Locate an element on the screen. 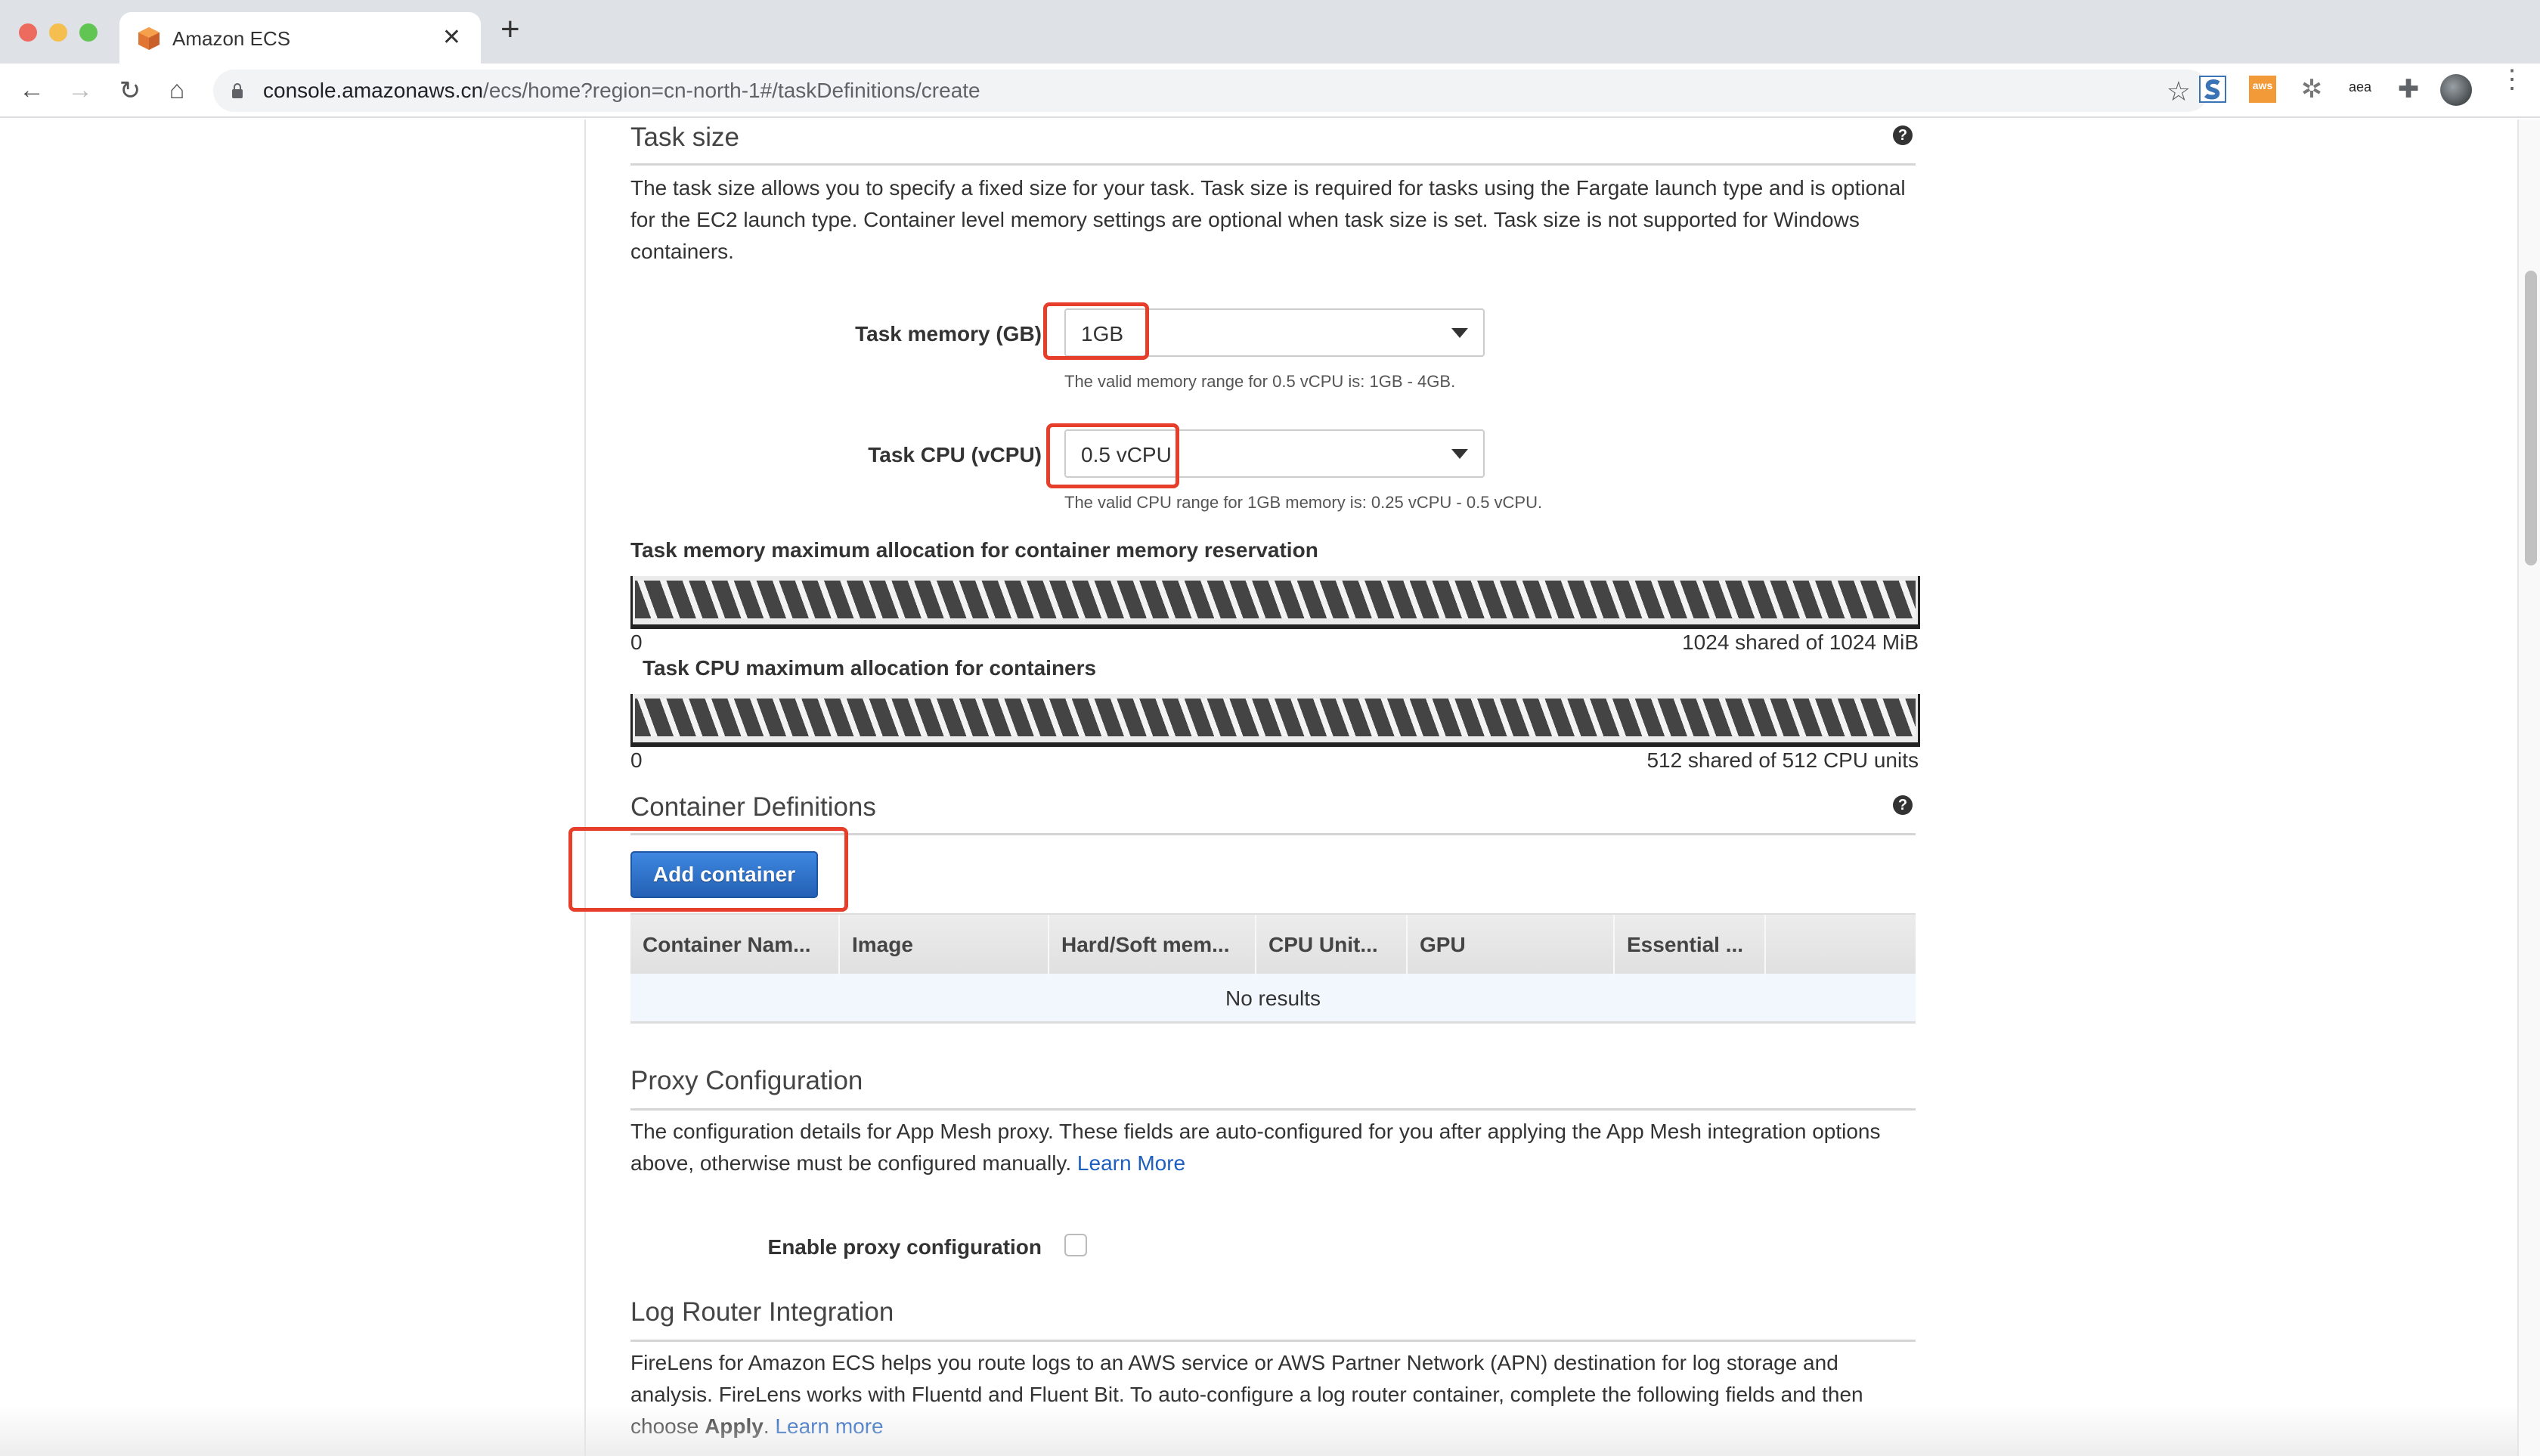 This screenshot has width=2540, height=1456. task-memory-label: Task memory (GB) is located at coordinates (948, 333).